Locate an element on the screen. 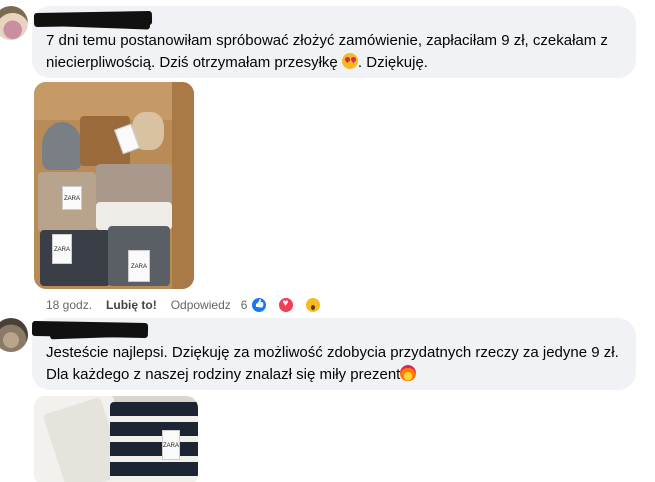 The height and width of the screenshot is (482, 655). love-icon is located at coordinates (286, 305).